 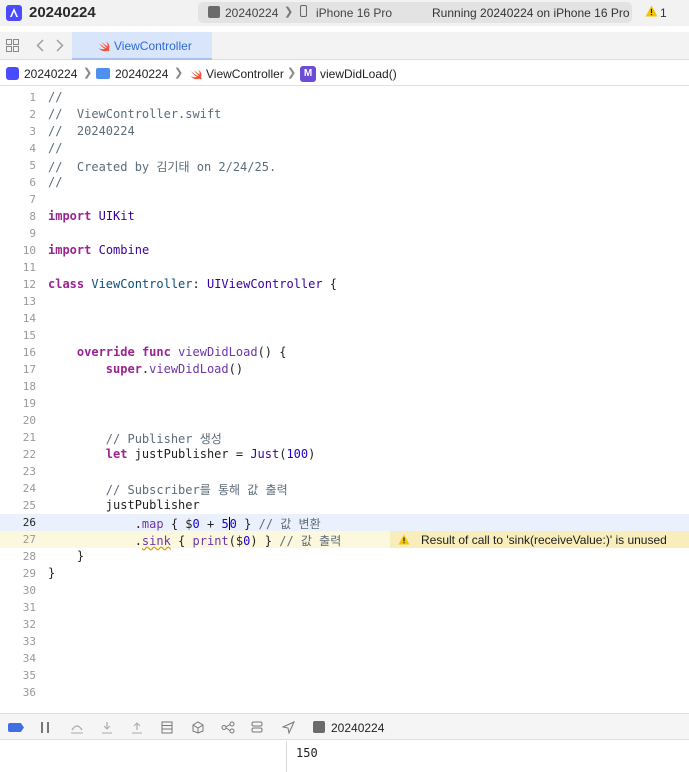 What do you see at coordinates (91, 216) in the screenshot?
I see `code-text: import UIKit` at bounding box center [91, 216].